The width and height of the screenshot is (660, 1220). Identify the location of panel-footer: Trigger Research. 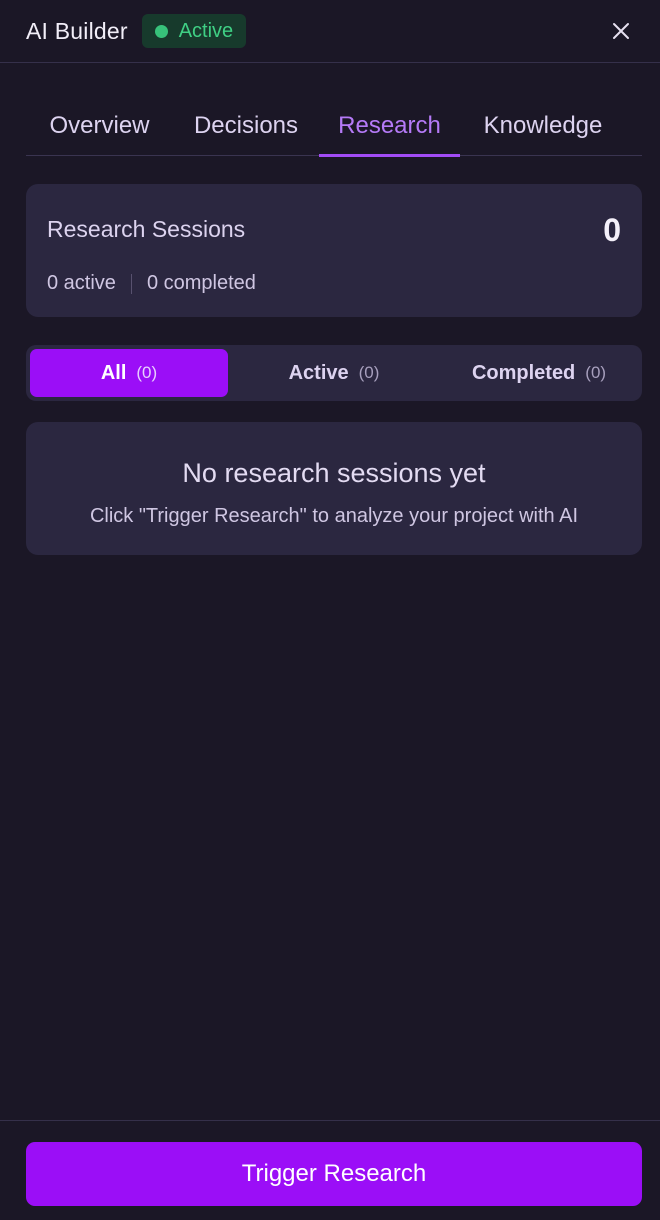
(330, 1170).